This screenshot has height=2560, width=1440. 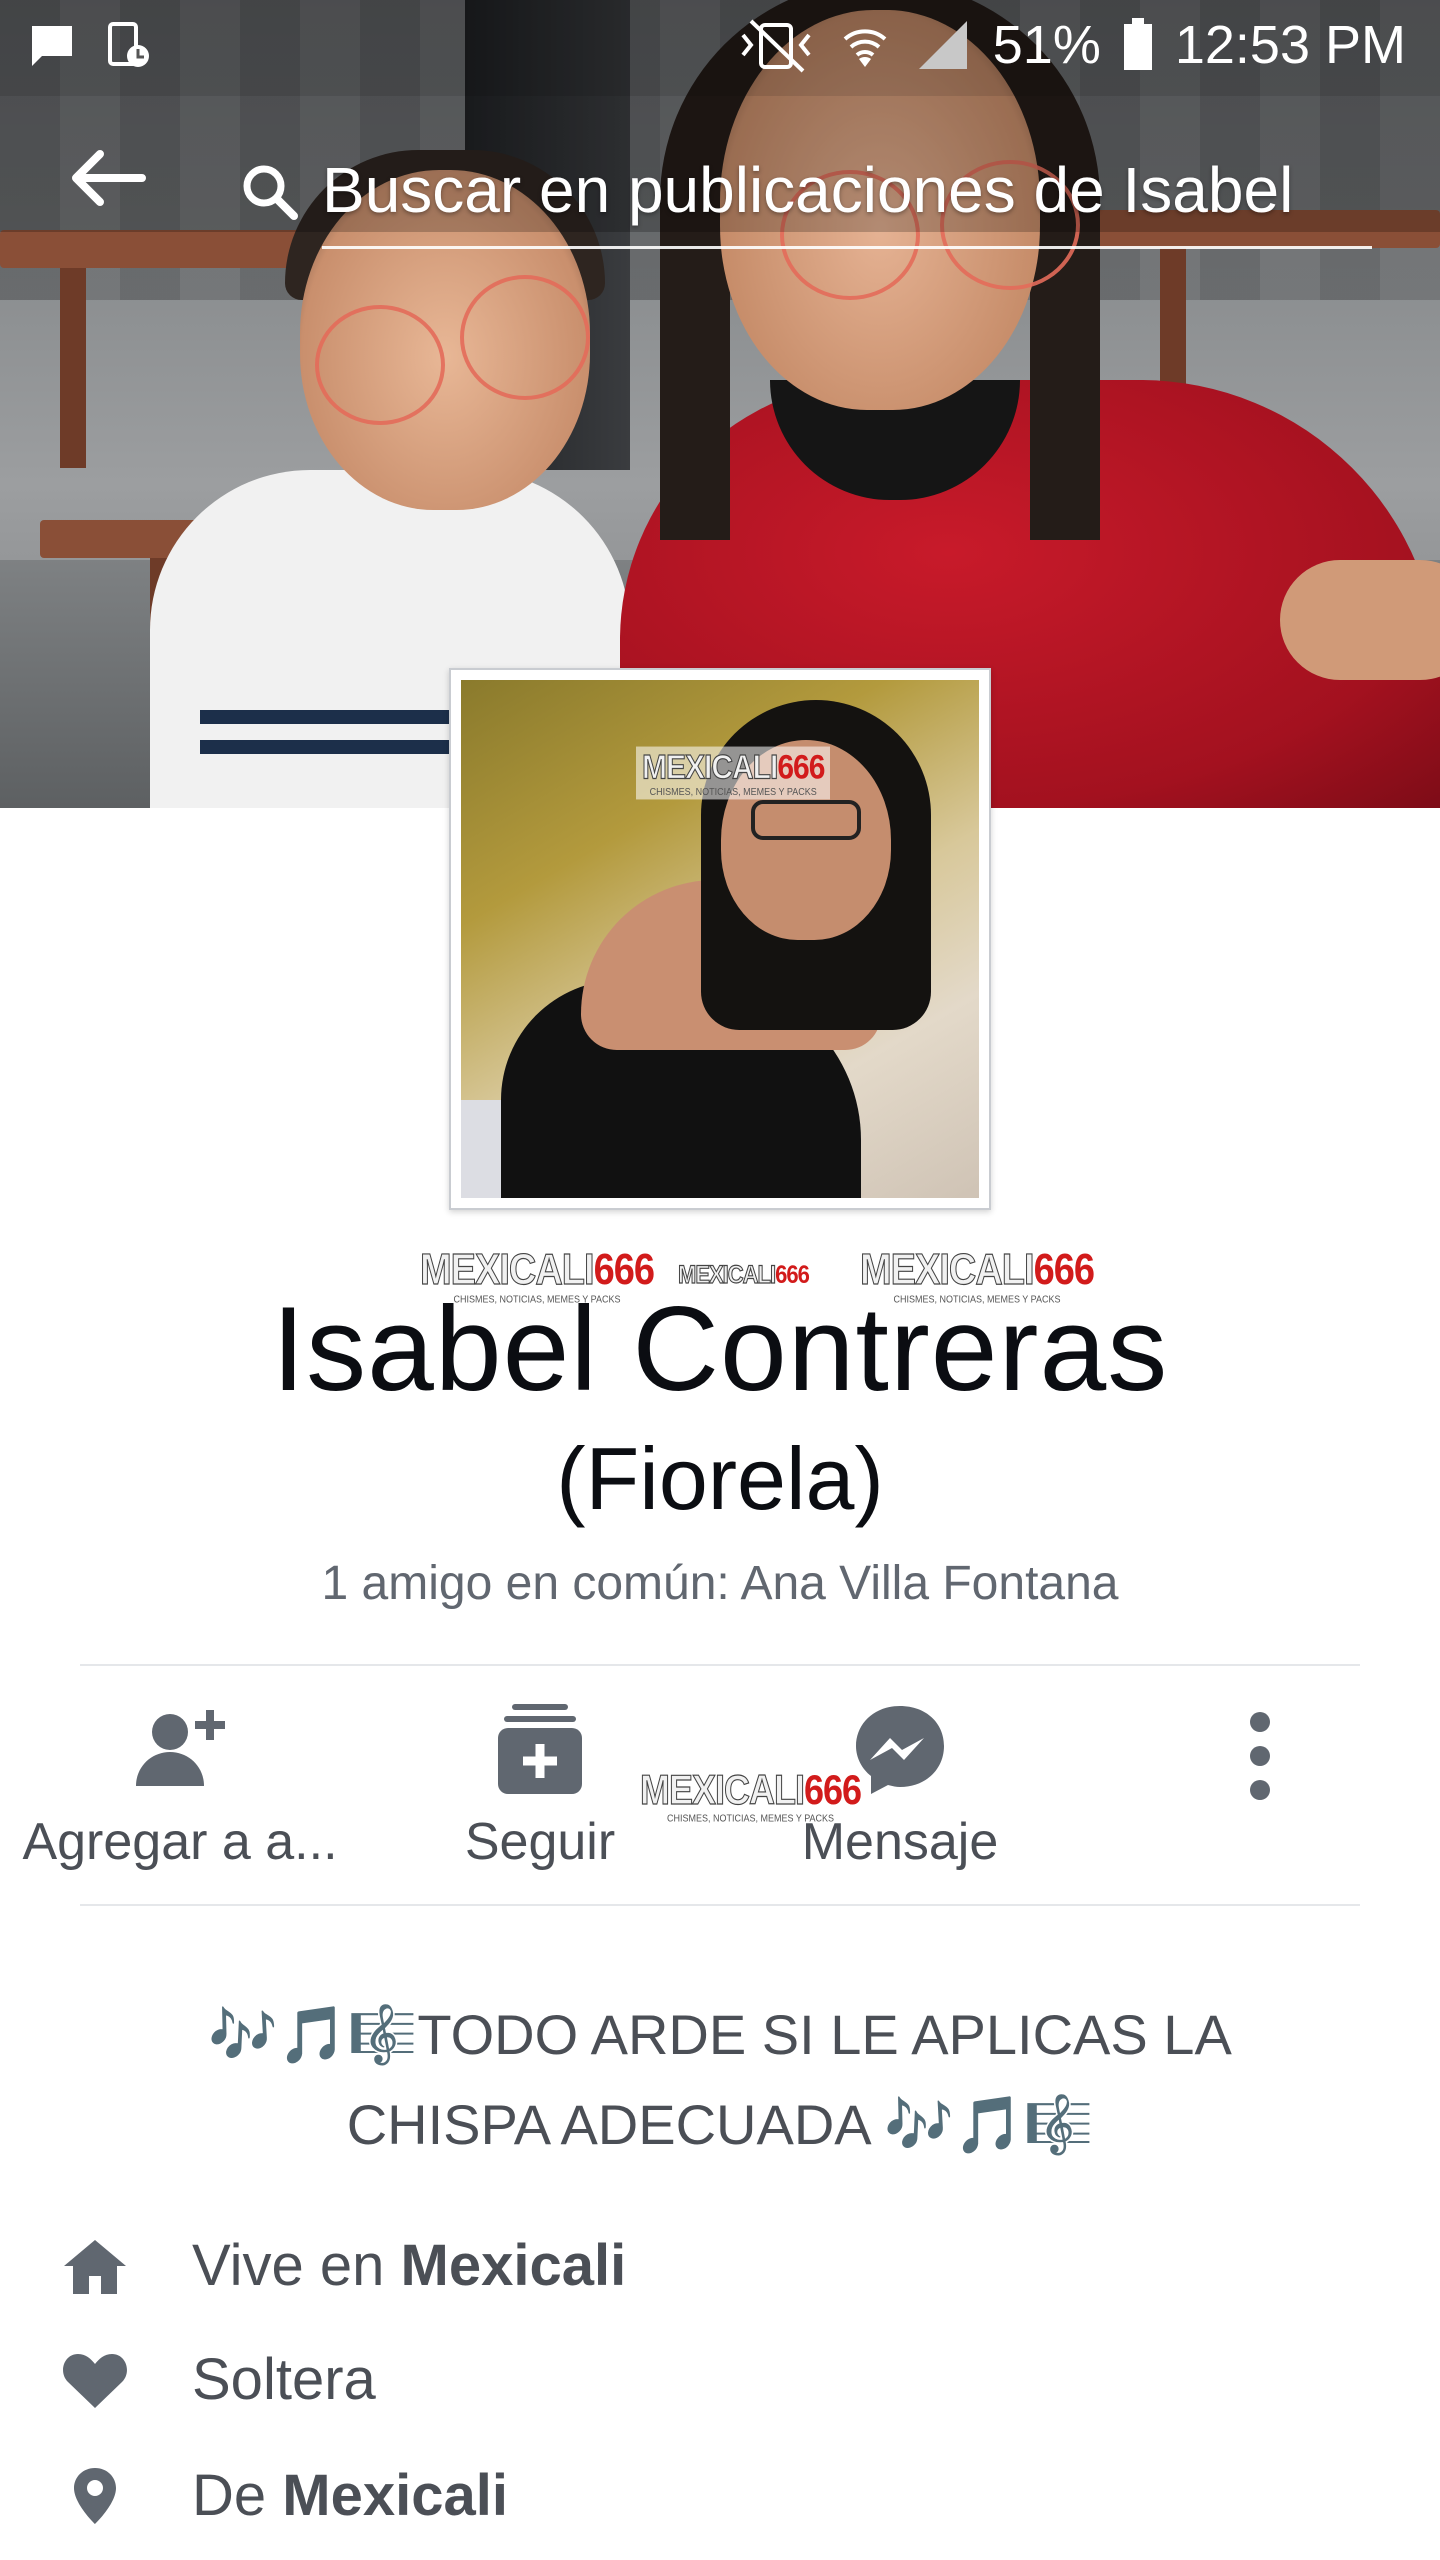 What do you see at coordinates (720, 1583) in the screenshot?
I see `mutual-friends-link: 1 amigo en común: Ana Villa Fontana` at bounding box center [720, 1583].